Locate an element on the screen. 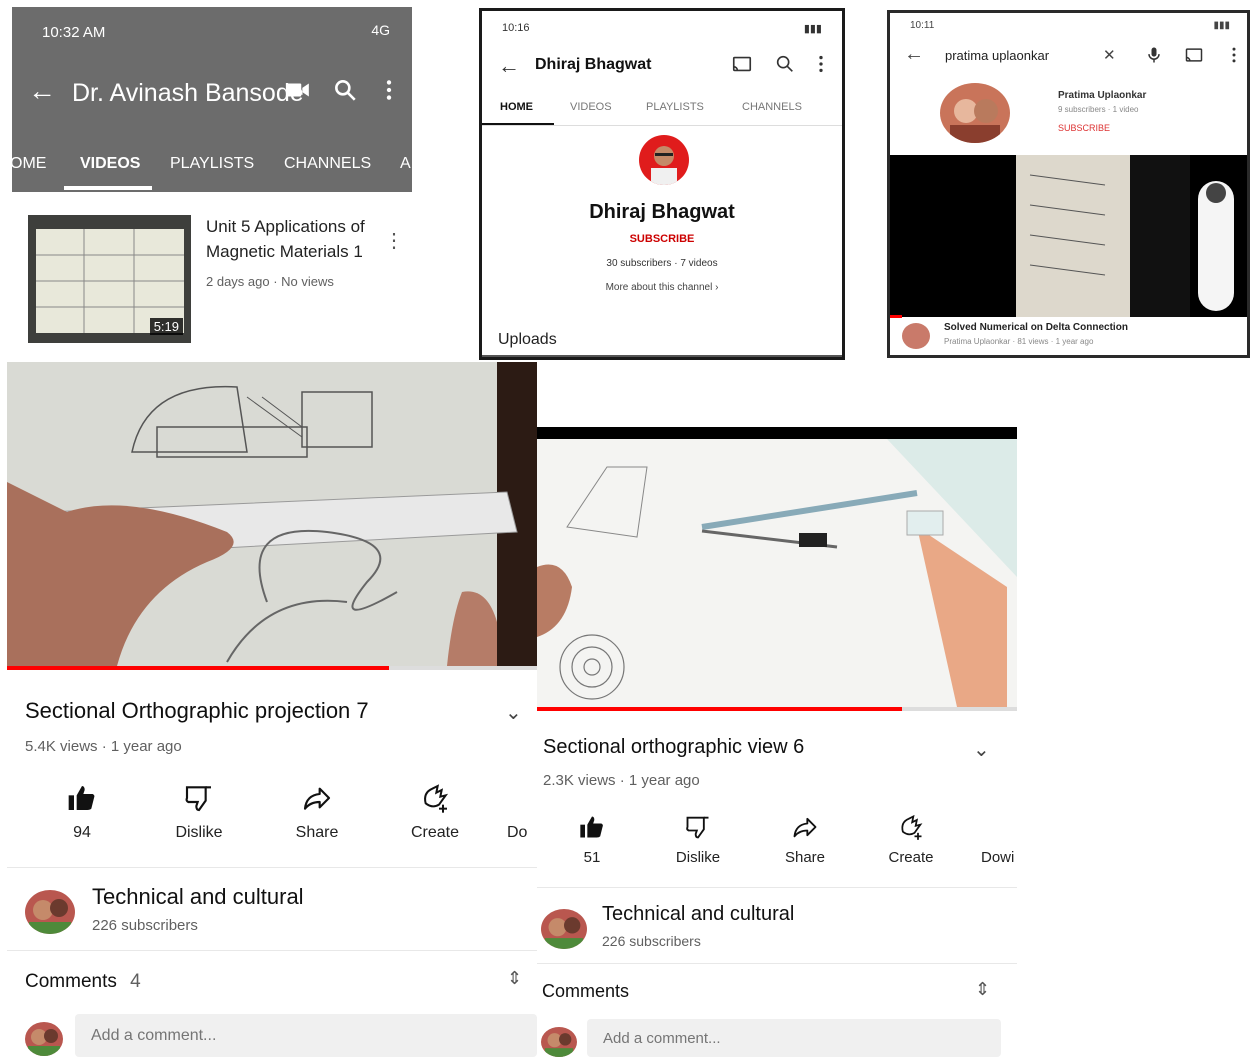  comments-label: Comments is located at coordinates (586, 991).